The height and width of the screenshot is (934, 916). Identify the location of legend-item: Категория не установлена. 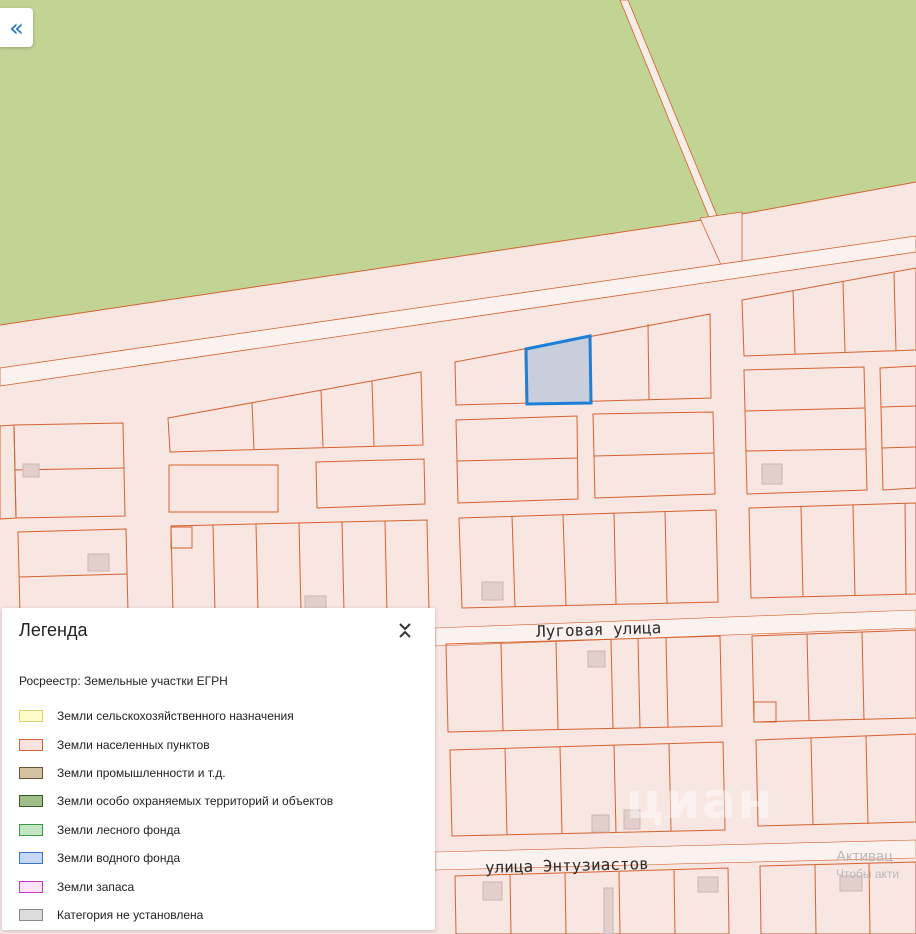
(176, 915).